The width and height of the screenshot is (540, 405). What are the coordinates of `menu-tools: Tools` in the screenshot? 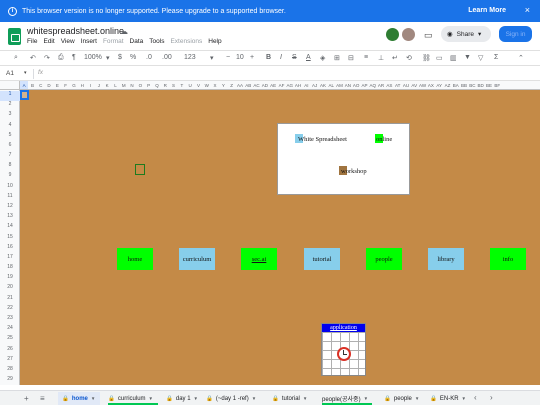 It's located at (156, 41).